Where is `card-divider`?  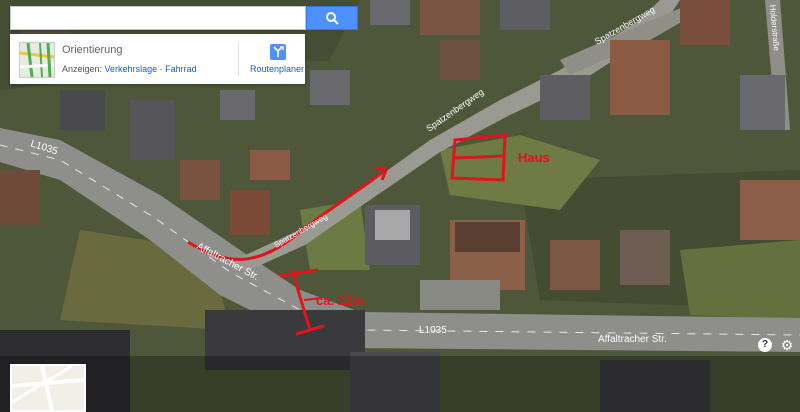 card-divider is located at coordinates (238, 59).